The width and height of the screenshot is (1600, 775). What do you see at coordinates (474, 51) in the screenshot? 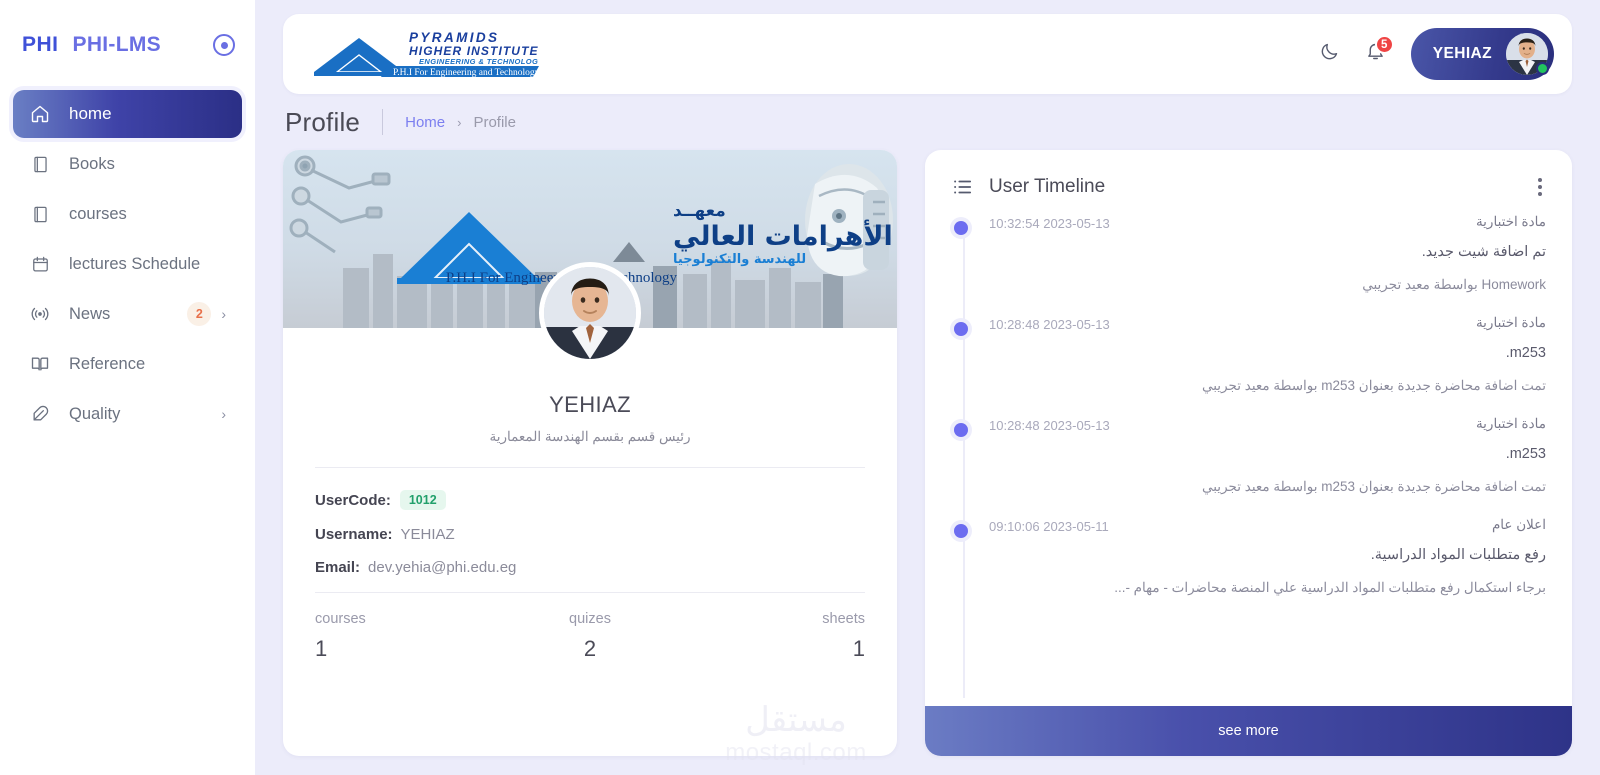
I see `svg-text: HIGHER INSTITUTE` at bounding box center [474, 51].